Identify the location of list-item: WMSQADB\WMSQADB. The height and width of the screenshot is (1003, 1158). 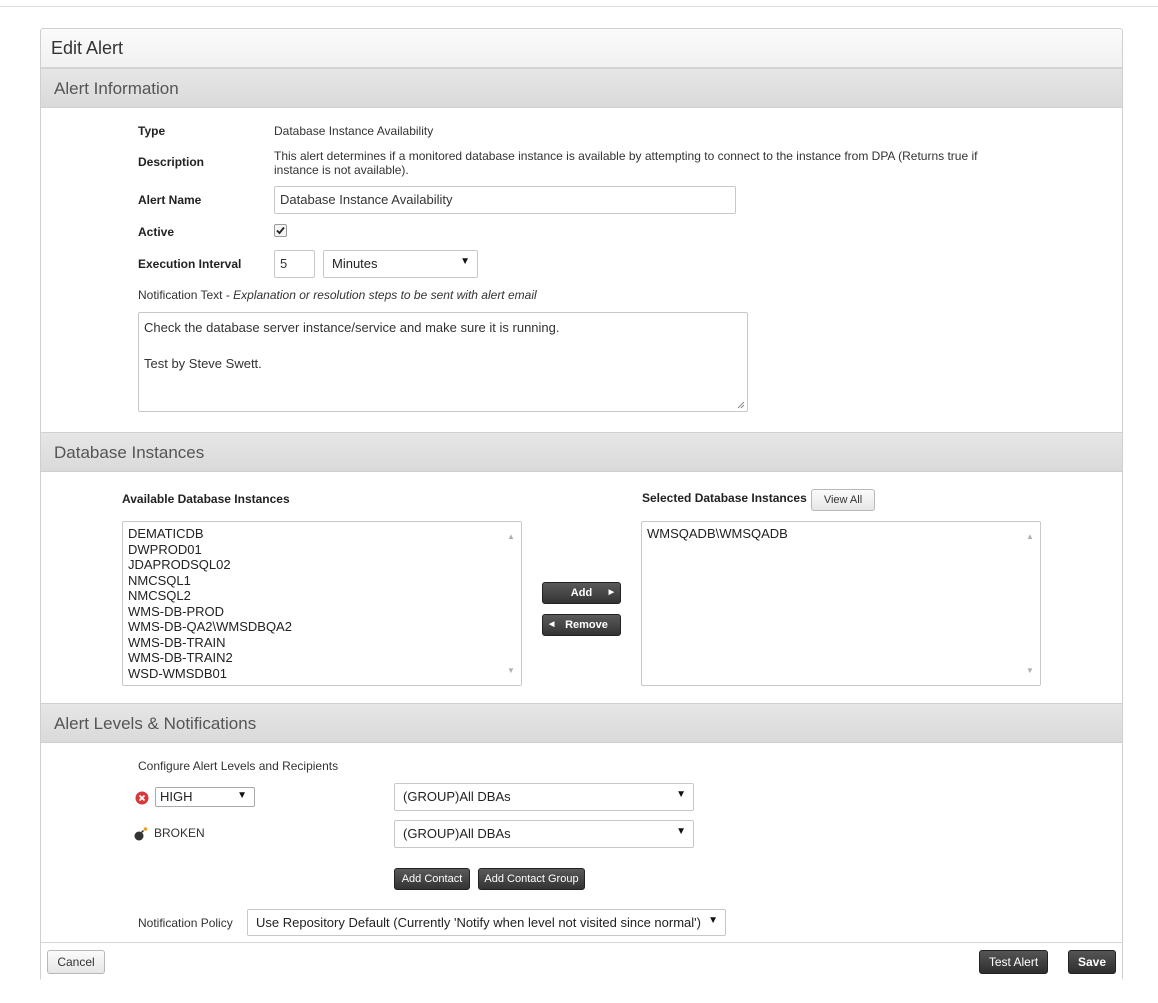
(841, 534).